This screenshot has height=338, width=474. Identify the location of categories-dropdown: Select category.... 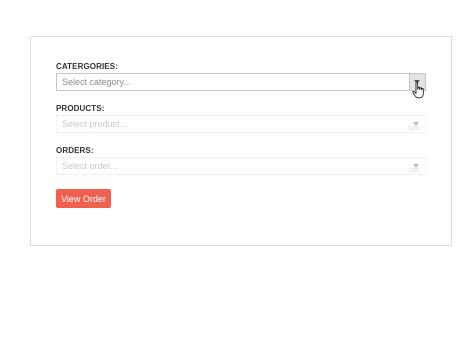
(241, 82).